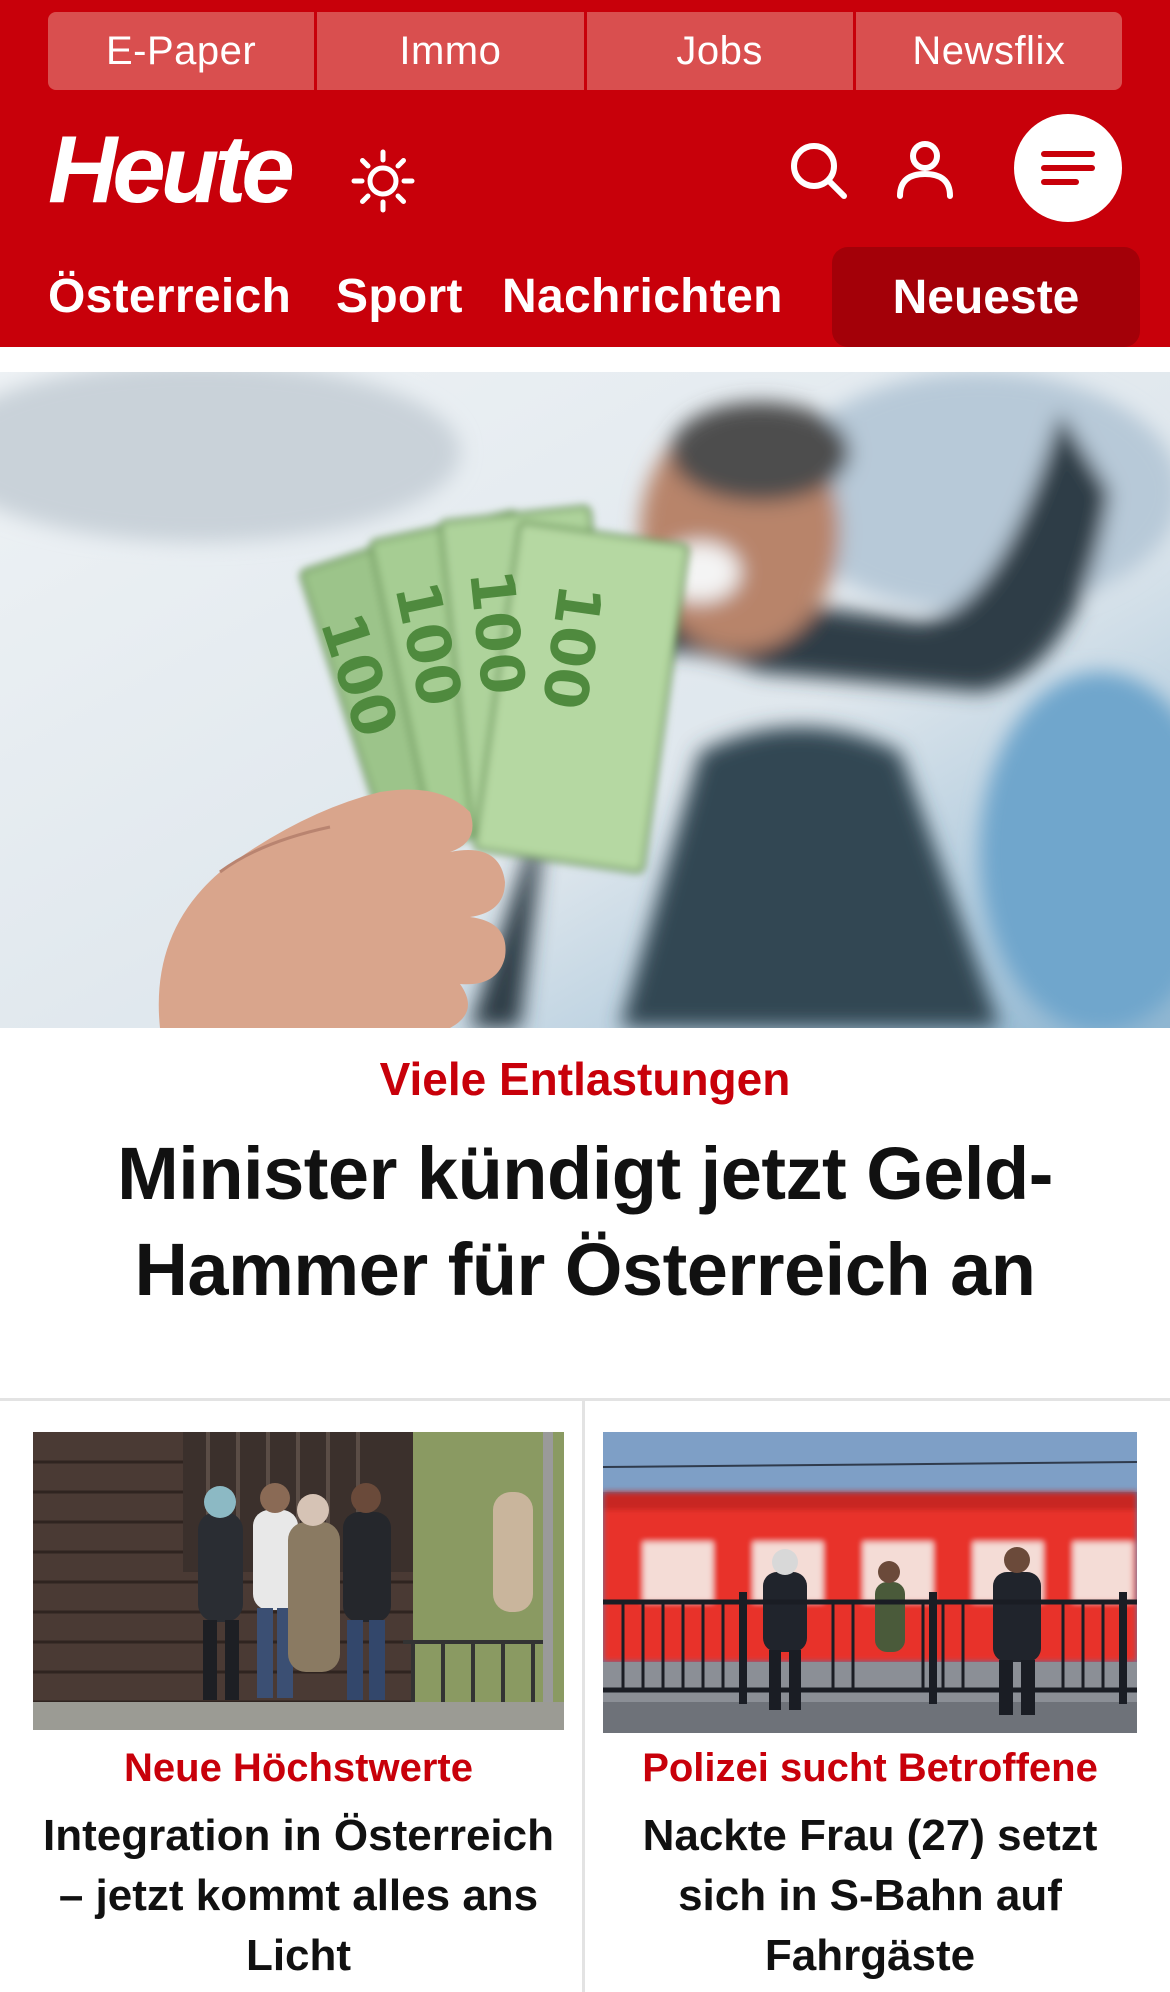  What do you see at coordinates (819, 171) in the screenshot?
I see `search-icon` at bounding box center [819, 171].